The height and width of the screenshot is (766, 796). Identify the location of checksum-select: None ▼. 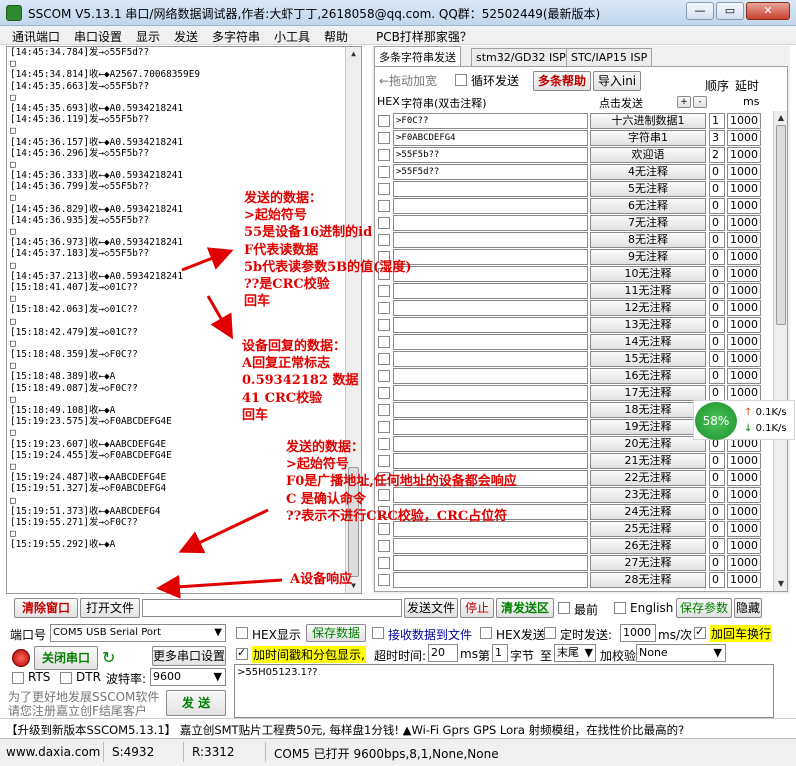
(681, 653).